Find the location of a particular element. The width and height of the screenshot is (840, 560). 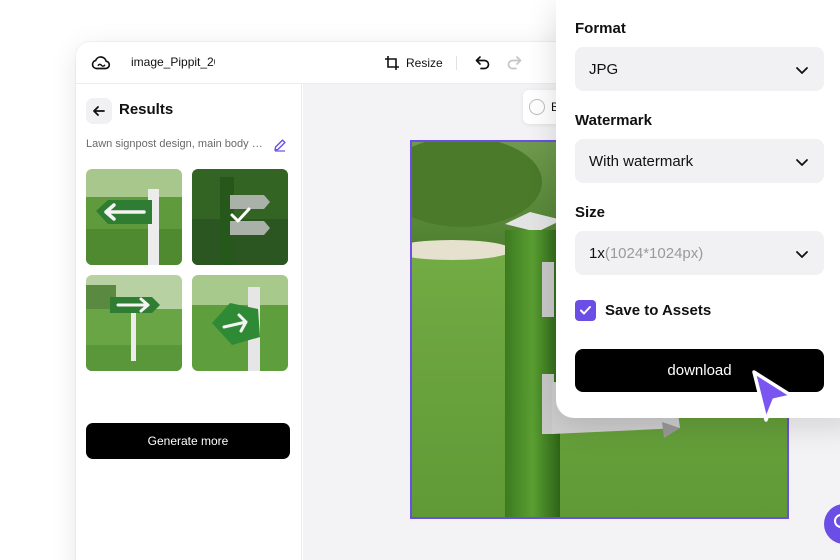

cursor-icon is located at coordinates (773, 396).